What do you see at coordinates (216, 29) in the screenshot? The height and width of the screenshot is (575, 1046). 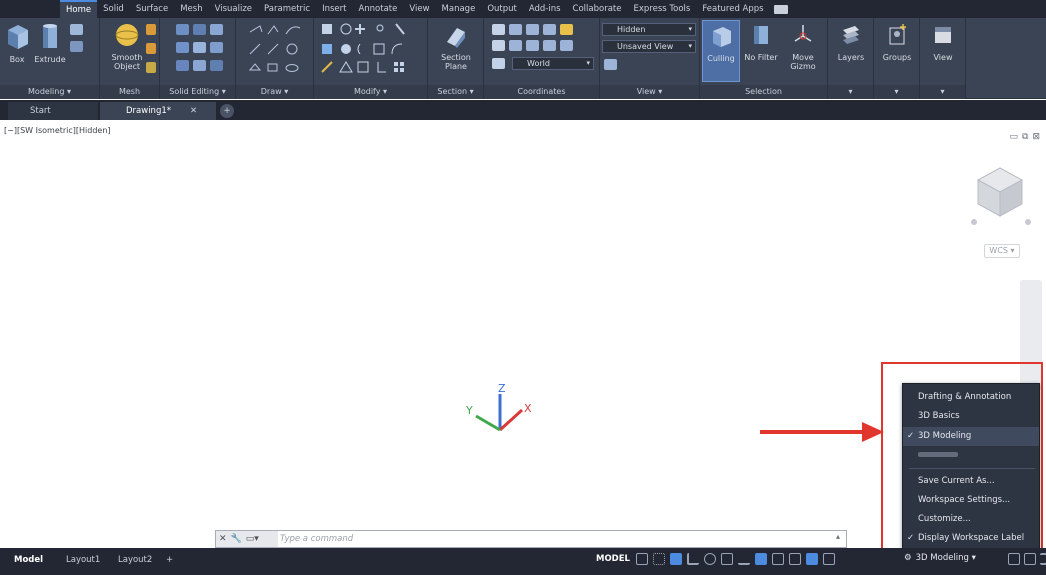 I see `intersect-icon` at bounding box center [216, 29].